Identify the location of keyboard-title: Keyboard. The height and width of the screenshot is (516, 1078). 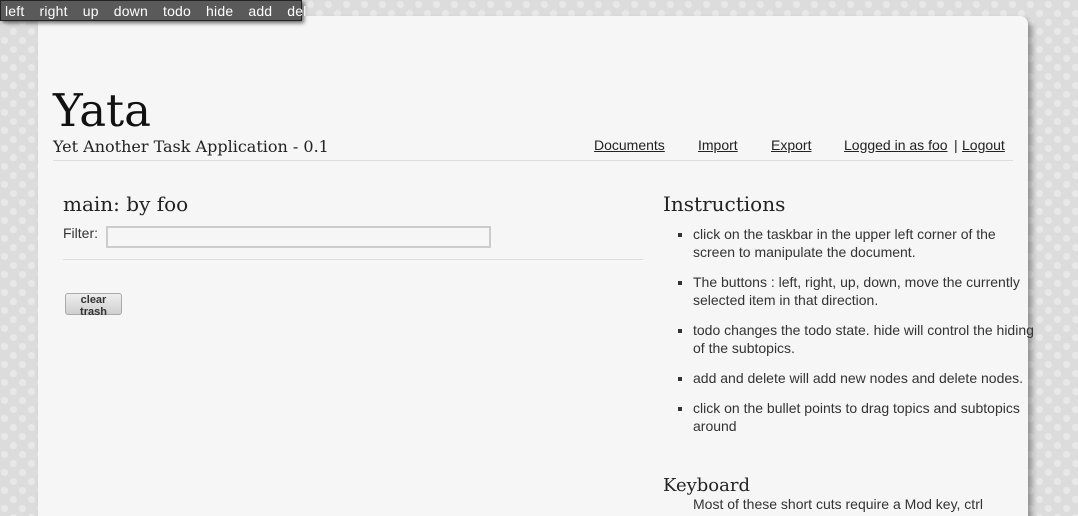
(707, 485).